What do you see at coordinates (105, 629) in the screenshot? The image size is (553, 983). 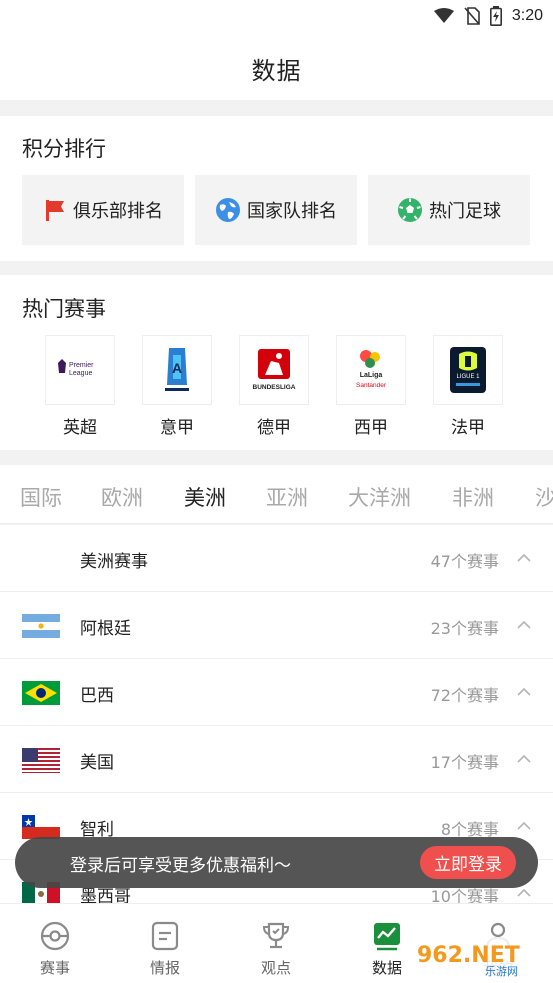 I see `country-name: 阿根廷` at bounding box center [105, 629].